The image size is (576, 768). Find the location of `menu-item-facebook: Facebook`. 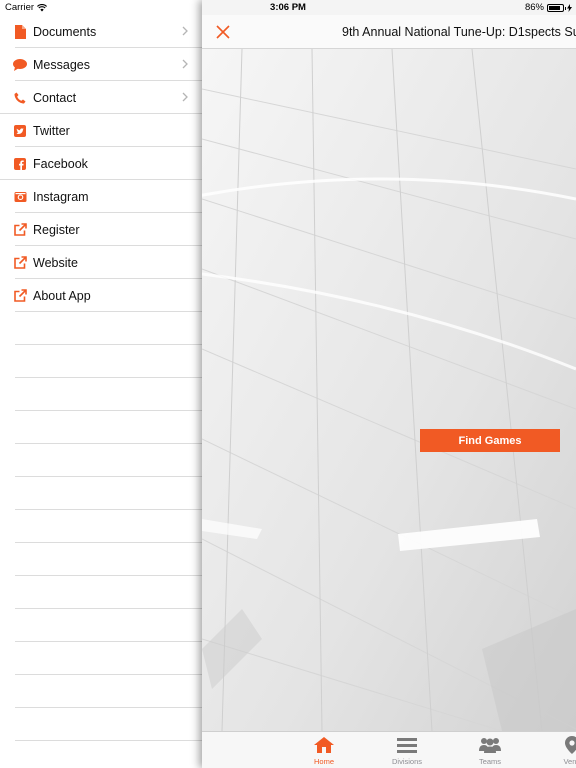

menu-item-facebook: Facebook is located at coordinates (101, 163).